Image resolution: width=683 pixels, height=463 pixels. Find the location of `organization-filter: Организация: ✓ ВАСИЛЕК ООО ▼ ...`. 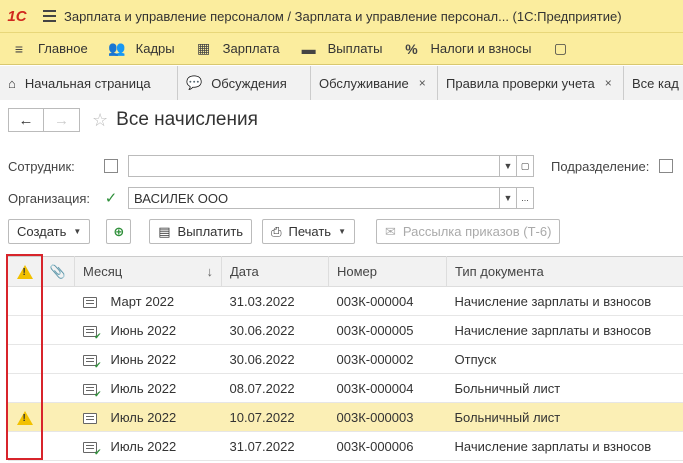

organization-filter: Организация: ✓ ВАСИЛЕК ООО ▼ ... is located at coordinates (271, 198).